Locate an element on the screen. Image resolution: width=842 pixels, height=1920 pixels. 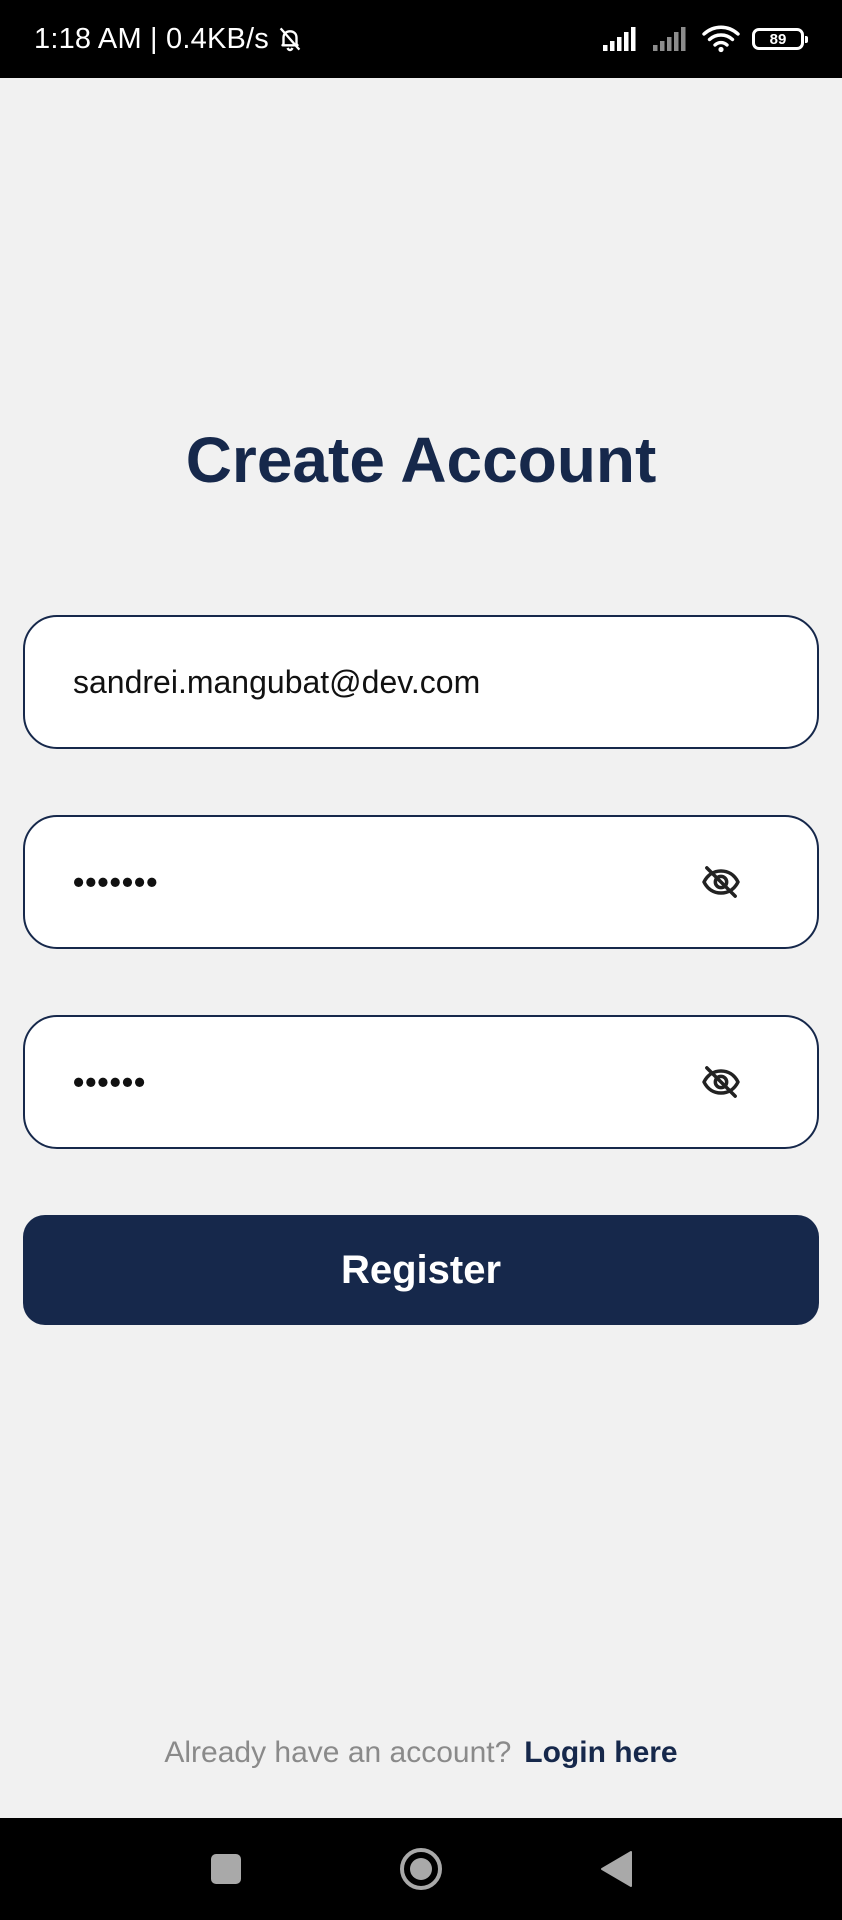
status-left: 1:18 AM | 0.4KB/s is located at coordinates (169, 39).